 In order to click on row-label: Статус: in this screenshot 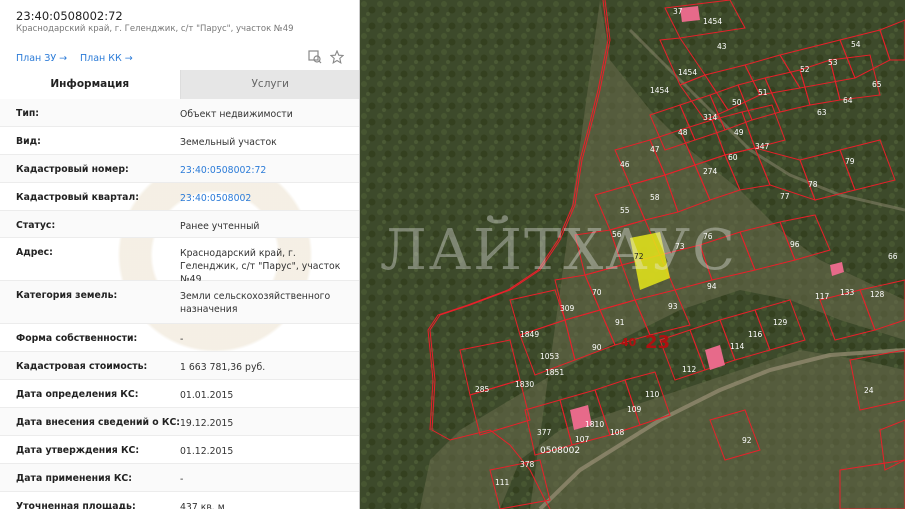, I will do `click(36, 225)`.